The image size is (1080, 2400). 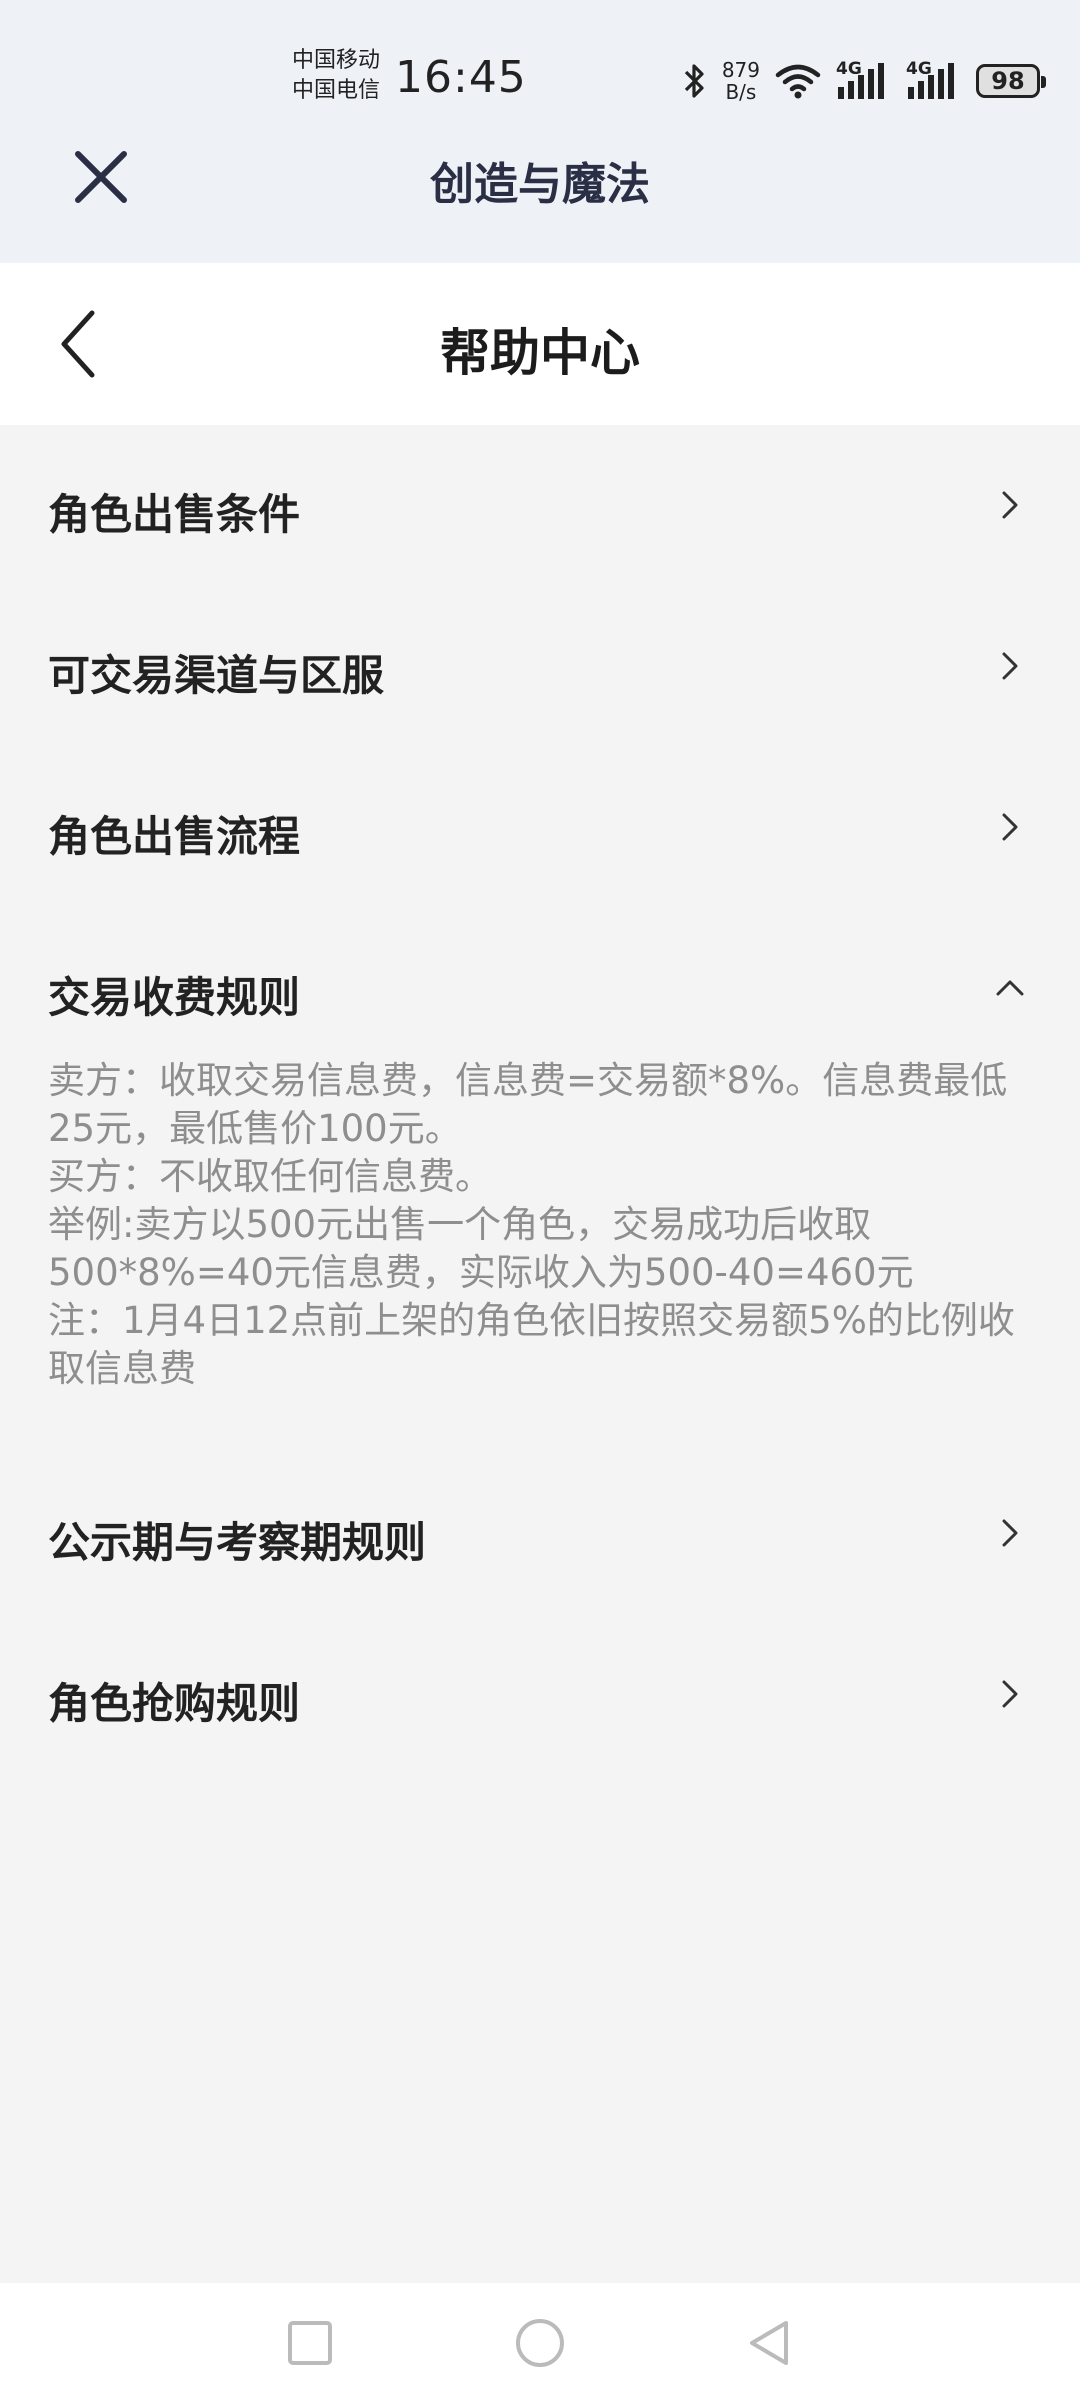 What do you see at coordinates (540, 1533) in the screenshot?
I see `faq-item-publicity-period: 公示期与考察期规则` at bounding box center [540, 1533].